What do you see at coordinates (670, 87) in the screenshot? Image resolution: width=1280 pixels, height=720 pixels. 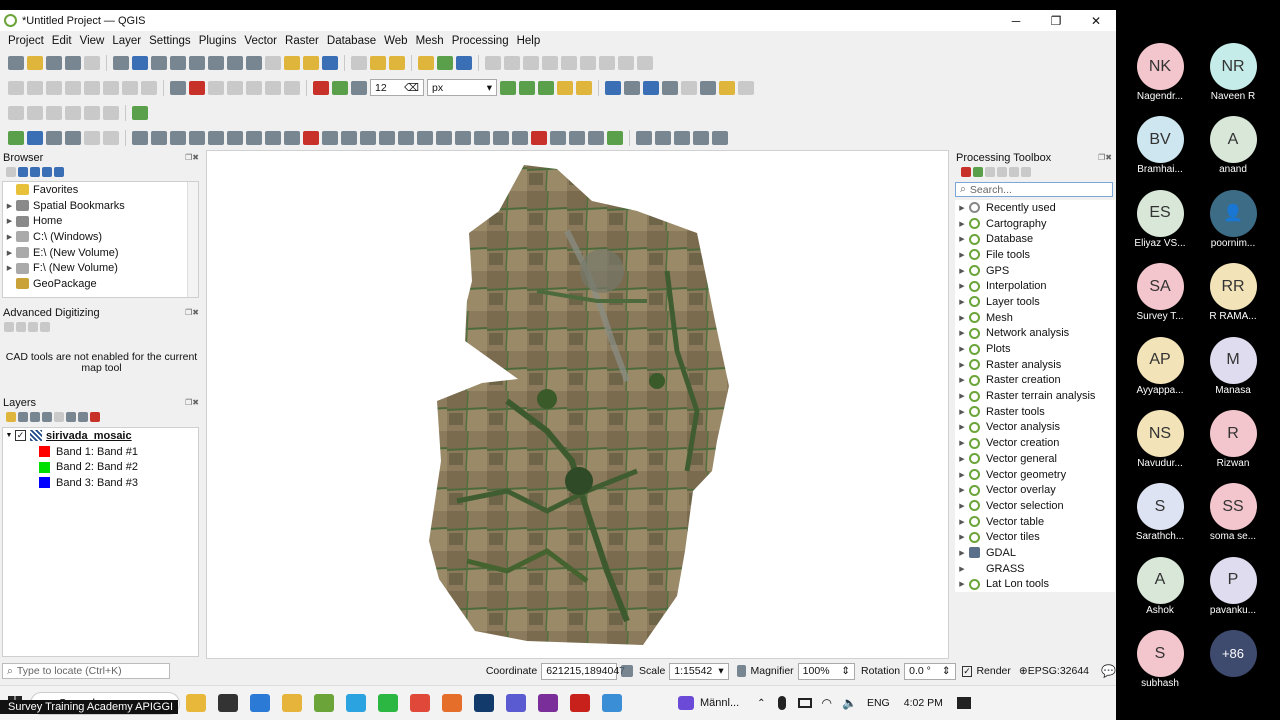 I see `statistics-sigma-icon` at bounding box center [670, 87].